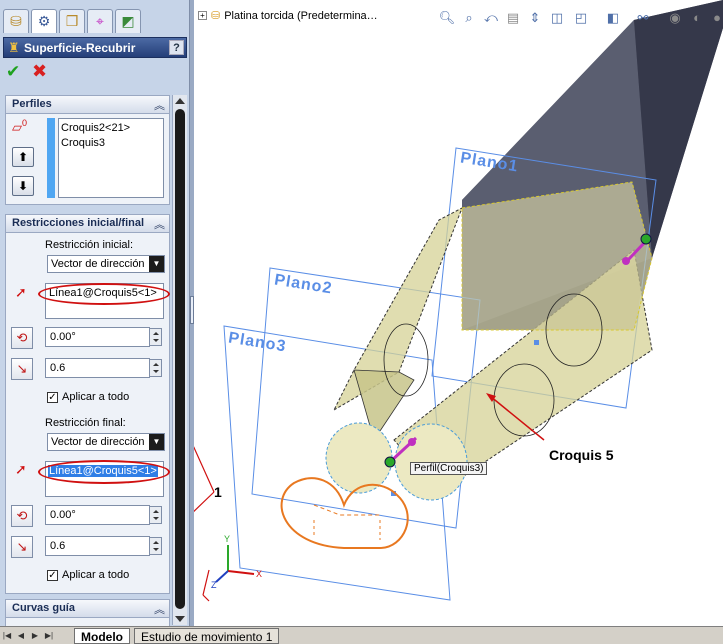  I want to click on scroll-down-icon, so click(180, 619).